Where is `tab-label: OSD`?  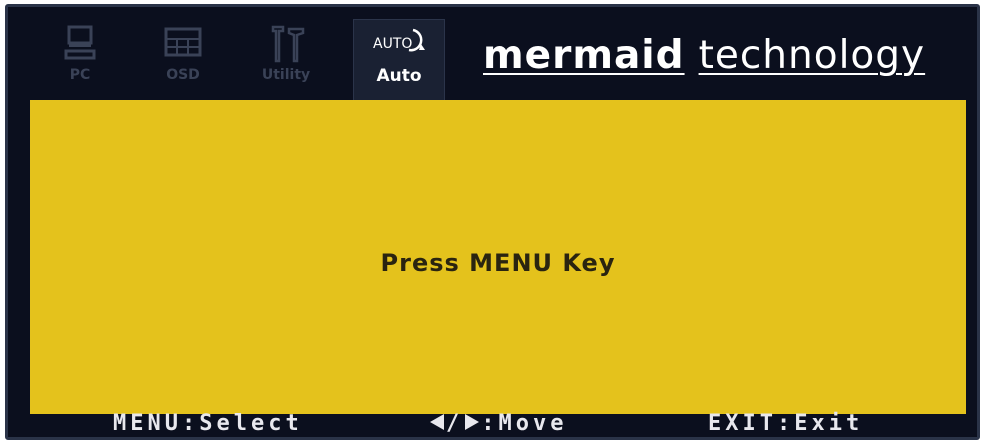 tab-label: OSD is located at coordinates (183, 75).